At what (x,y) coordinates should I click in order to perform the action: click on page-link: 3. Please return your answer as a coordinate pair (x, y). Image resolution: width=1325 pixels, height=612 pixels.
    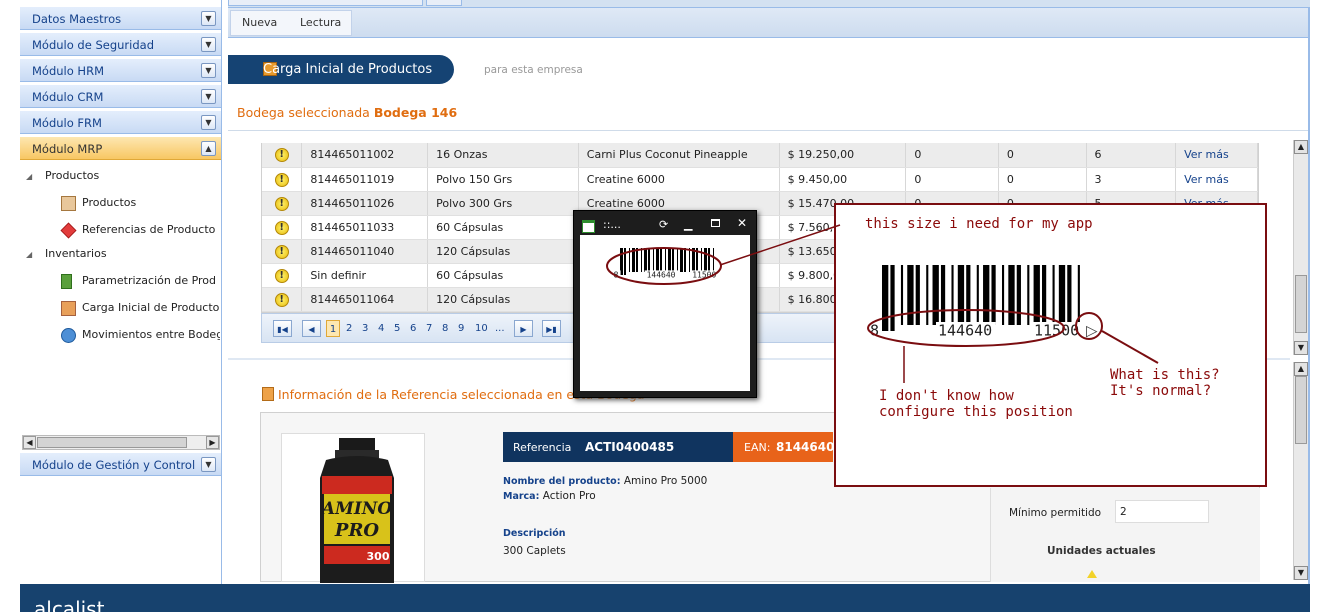
    Looking at the image, I should click on (365, 328).